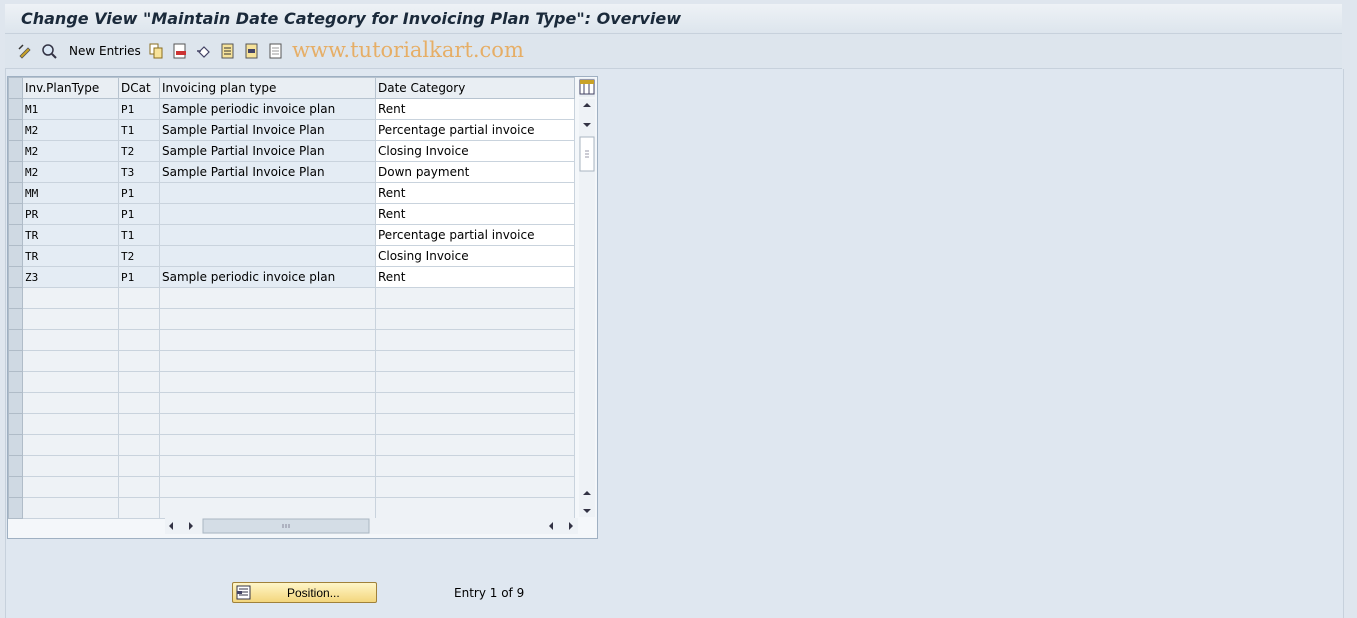 The image size is (1357, 618). I want to click on table-row: M1 P1 Sample periodic invoice plan Rent, so click(291, 109).